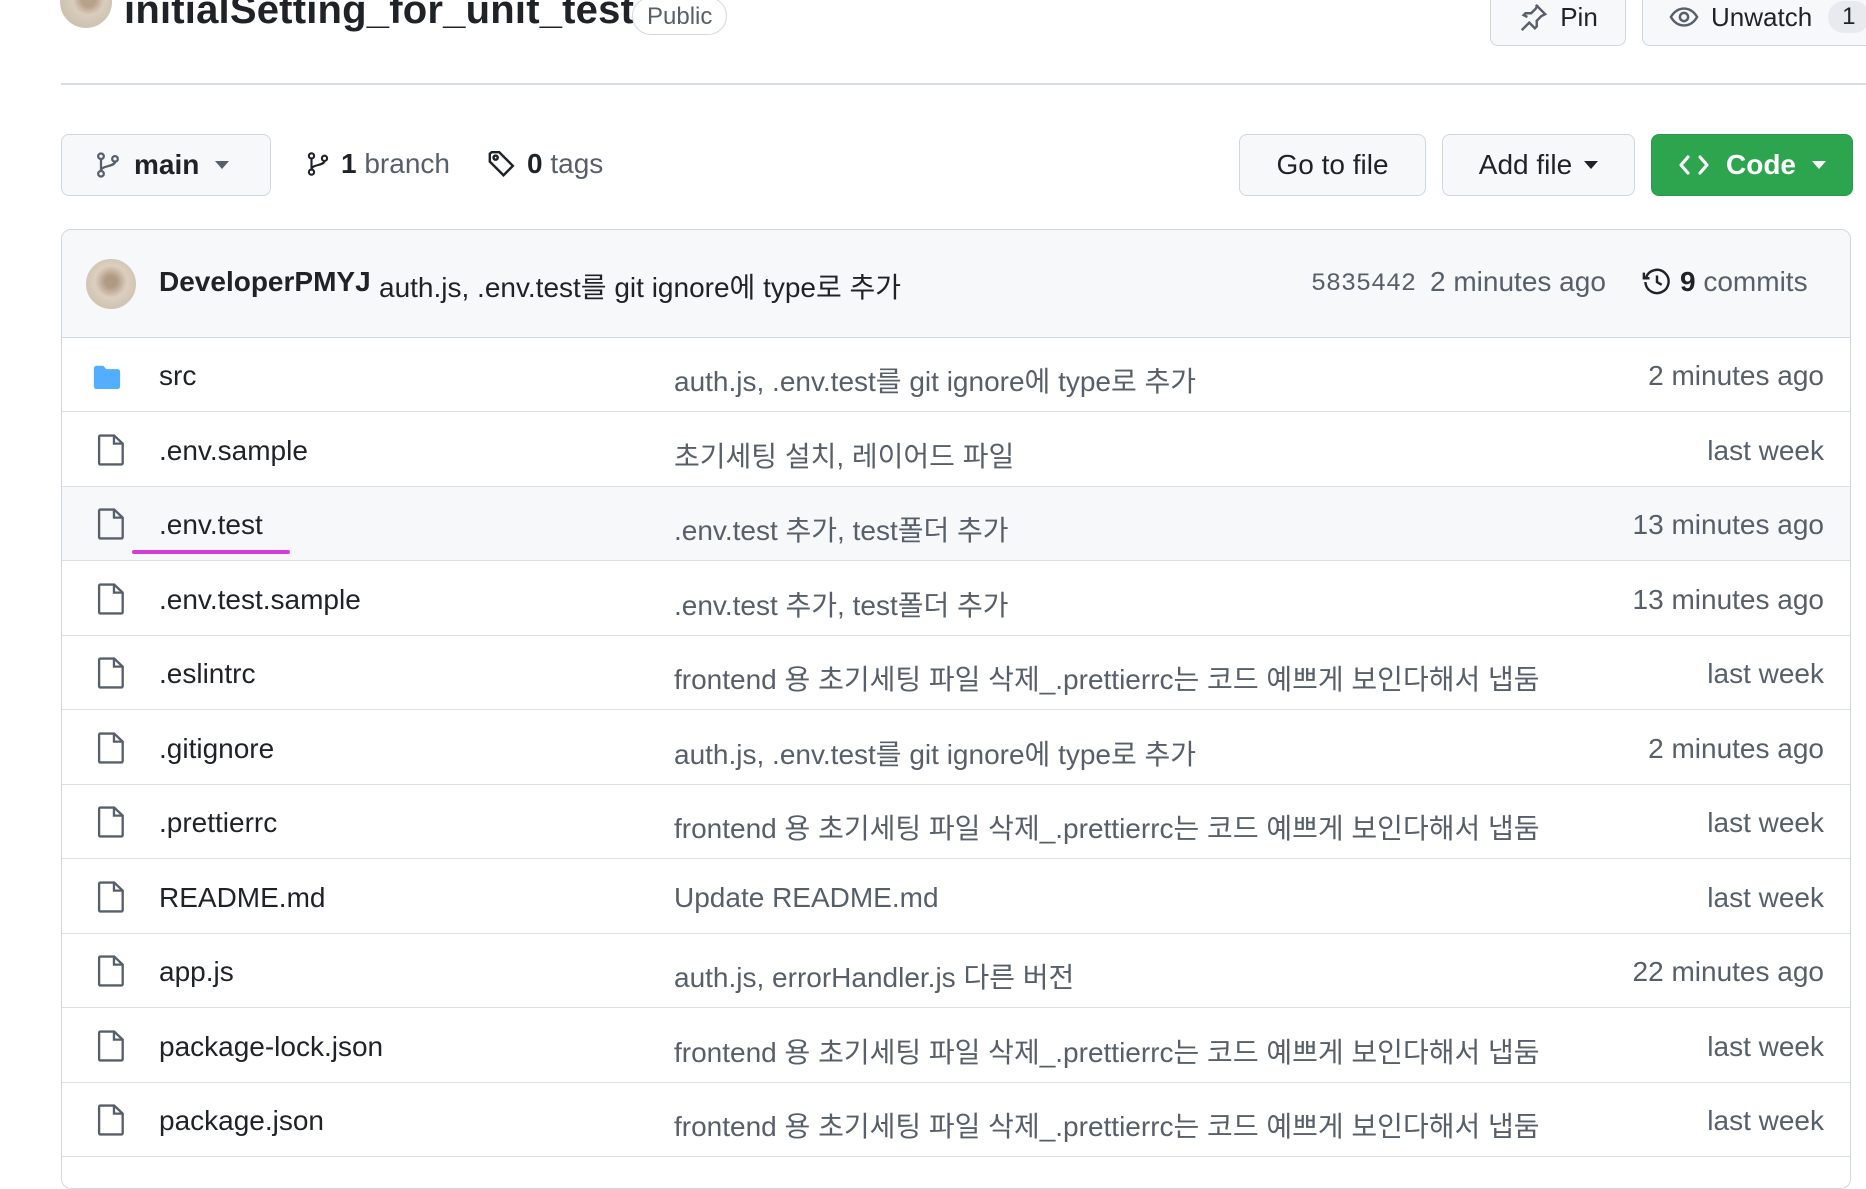 The width and height of the screenshot is (1866, 1189). What do you see at coordinates (1762, 16) in the screenshot?
I see `unwatch-label: Unwatch` at bounding box center [1762, 16].